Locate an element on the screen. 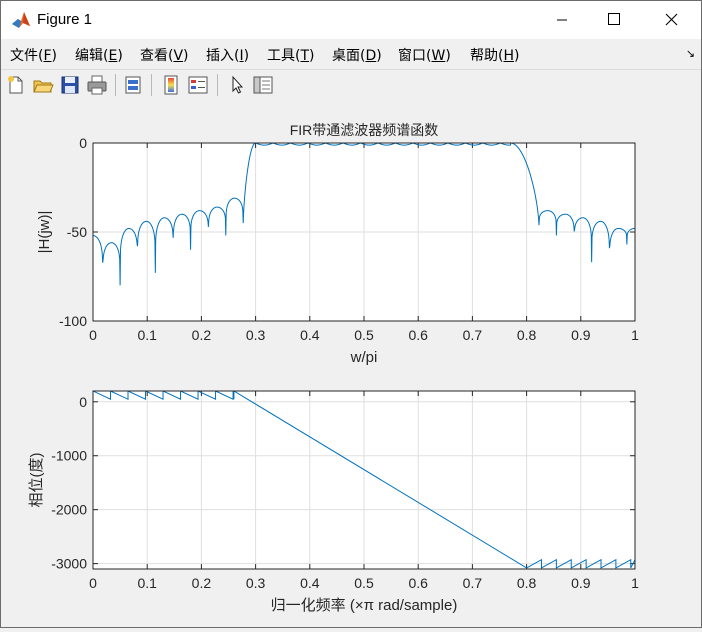 This screenshot has height=632, width=702. save-icon is located at coordinates (70, 85).